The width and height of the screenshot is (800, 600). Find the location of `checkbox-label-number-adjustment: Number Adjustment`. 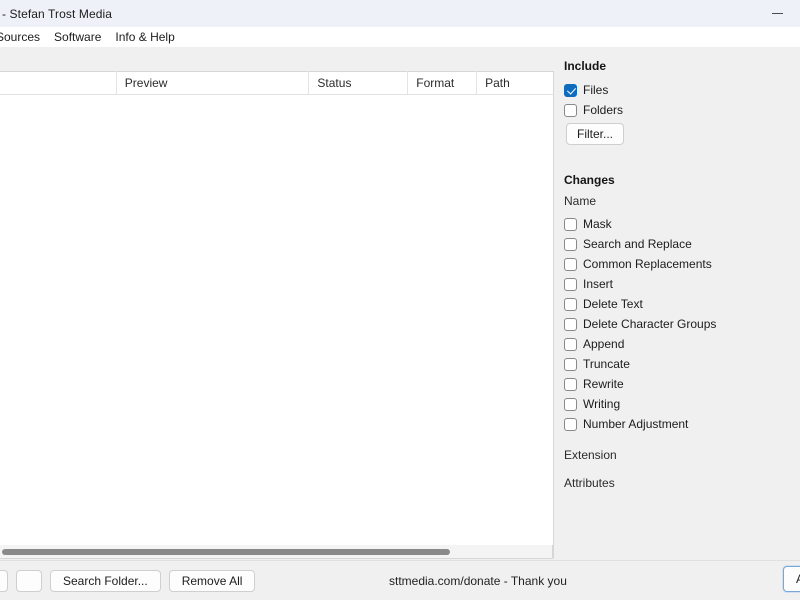

checkbox-label-number-adjustment: Number Adjustment is located at coordinates (636, 424).